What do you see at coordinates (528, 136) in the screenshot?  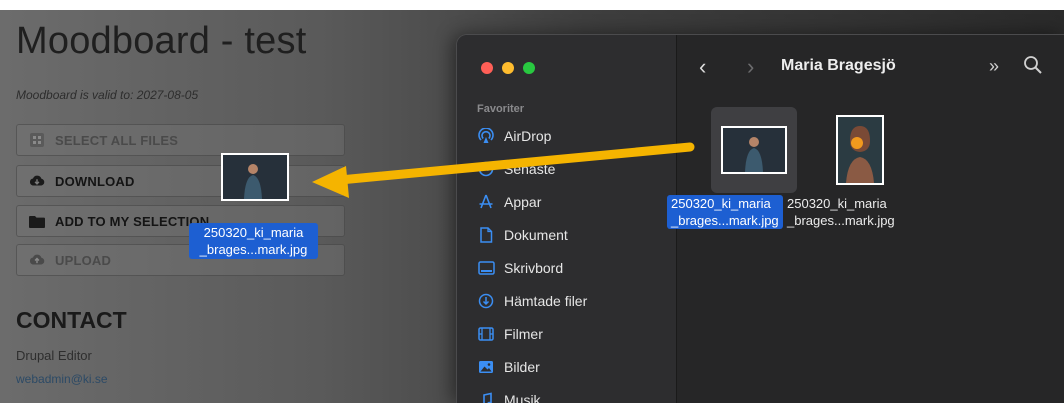 I see `sidebar-item-label: AirDrop` at bounding box center [528, 136].